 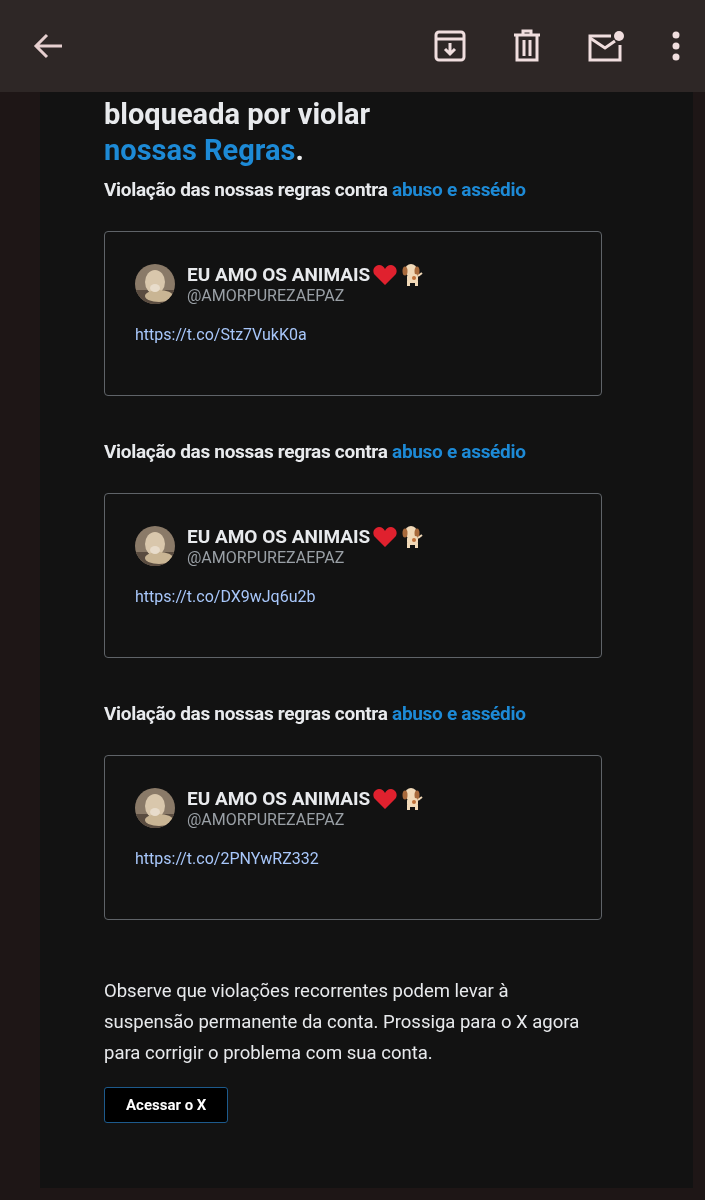 I want to click on post-link: https://t.co/2PNYwRZ332, so click(x=353, y=858).